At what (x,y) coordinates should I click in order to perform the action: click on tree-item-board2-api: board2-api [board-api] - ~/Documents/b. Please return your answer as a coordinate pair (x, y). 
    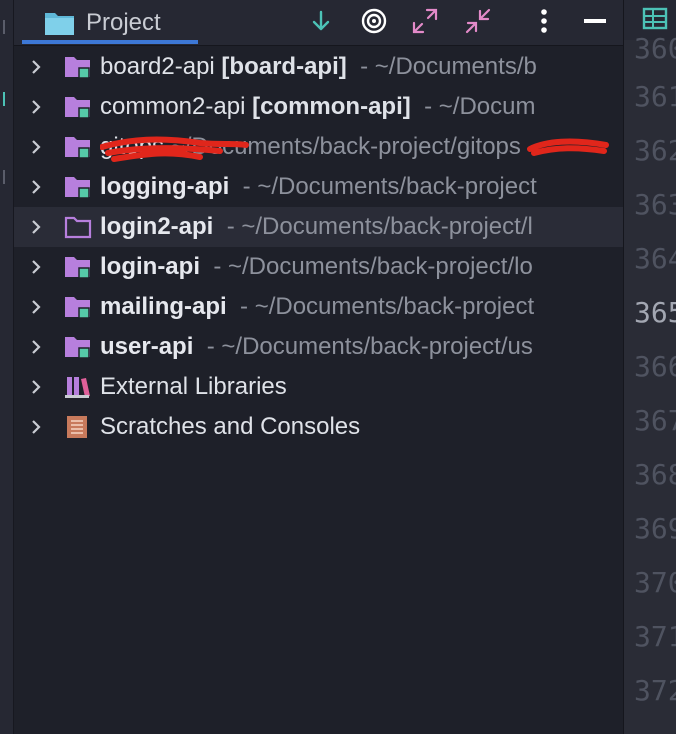
    Looking at the image, I should click on (318, 67).